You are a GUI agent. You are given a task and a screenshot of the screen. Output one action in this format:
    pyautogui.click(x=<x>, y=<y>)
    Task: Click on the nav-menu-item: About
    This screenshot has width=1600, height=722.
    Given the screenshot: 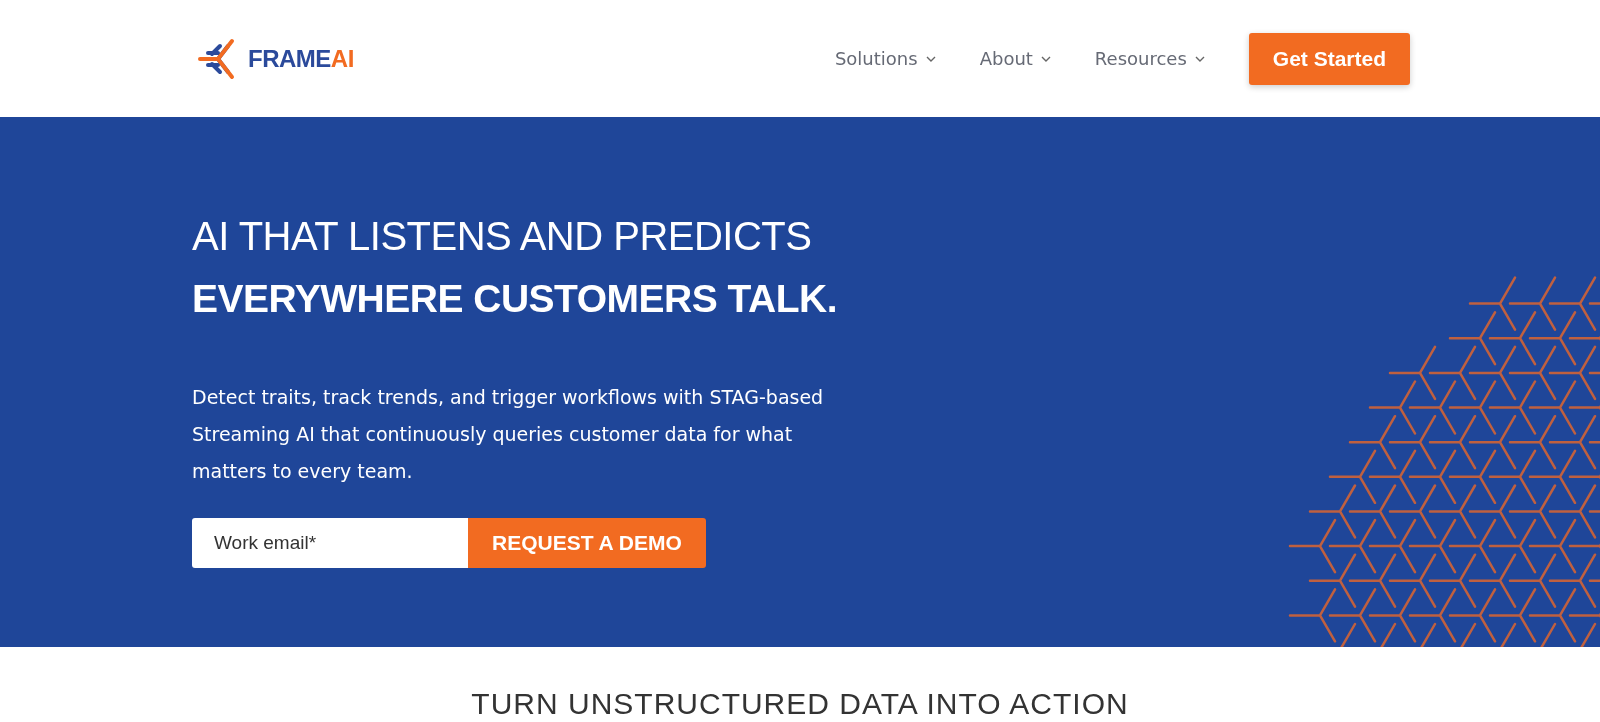 What is the action you would take?
    pyautogui.click(x=1015, y=58)
    